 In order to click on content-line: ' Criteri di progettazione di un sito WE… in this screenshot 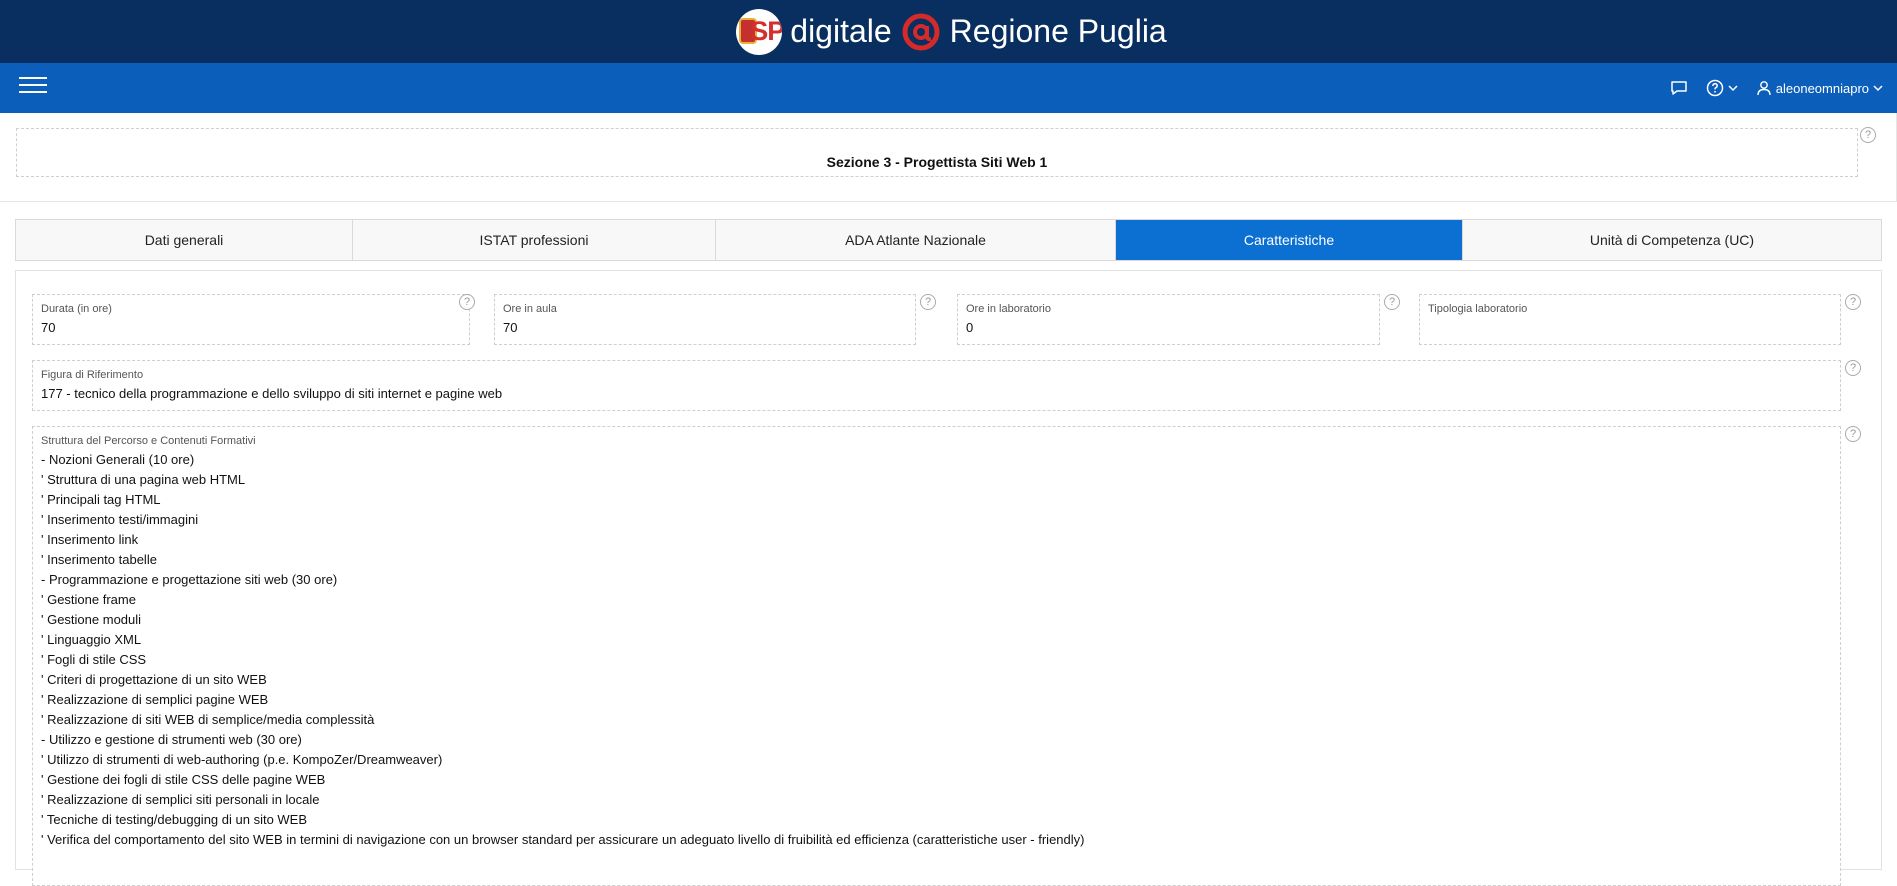, I will do `click(154, 679)`.